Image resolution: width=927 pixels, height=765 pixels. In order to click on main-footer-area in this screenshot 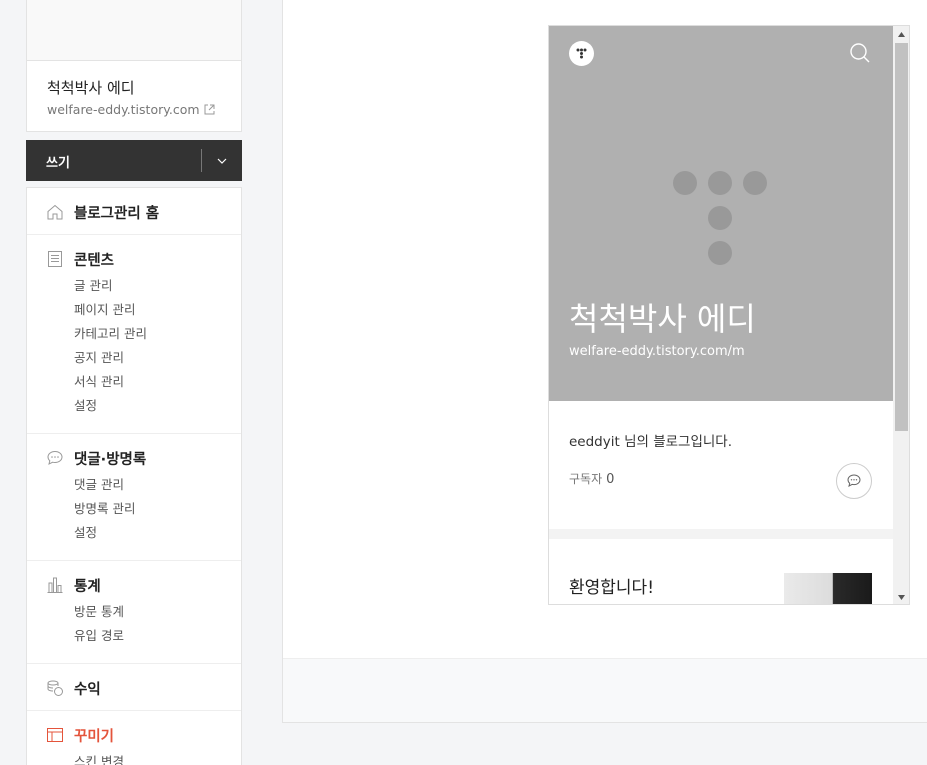, I will do `click(605, 690)`.